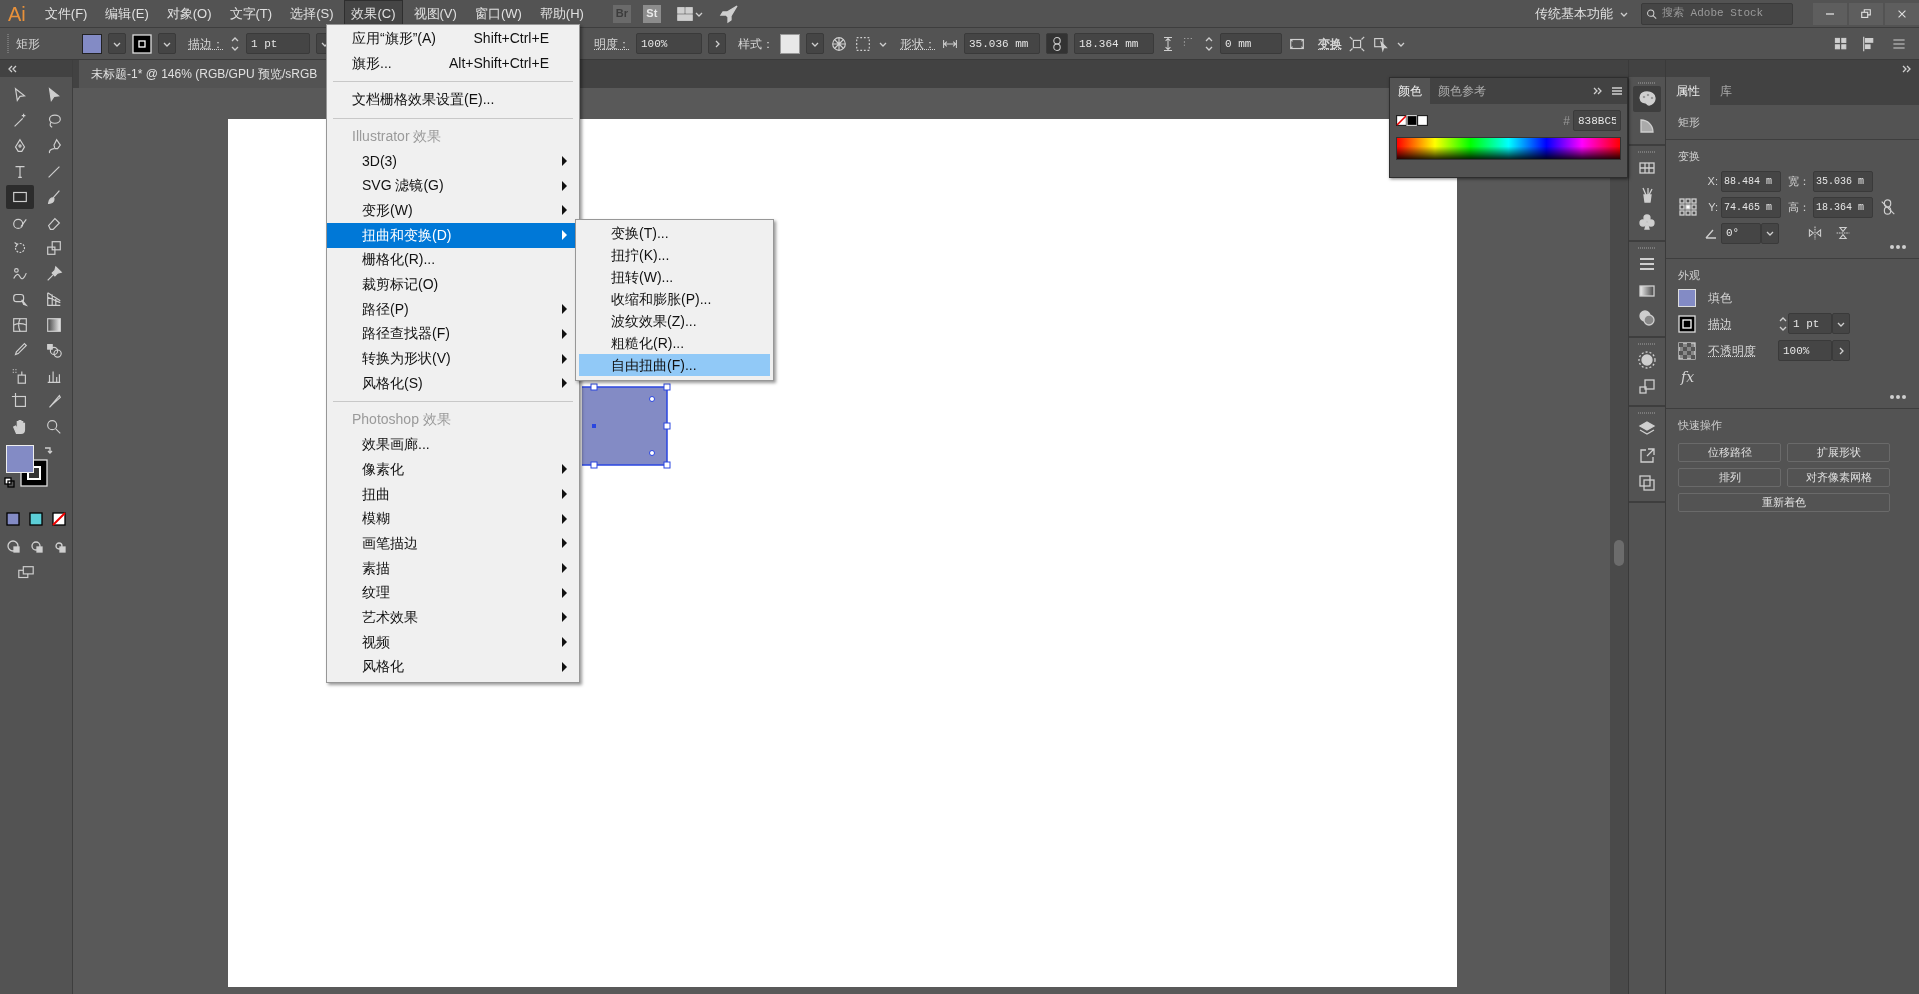  Describe the element at coordinates (1784, 502) in the screenshot. I see `quick-action-button: 重新着色` at that location.